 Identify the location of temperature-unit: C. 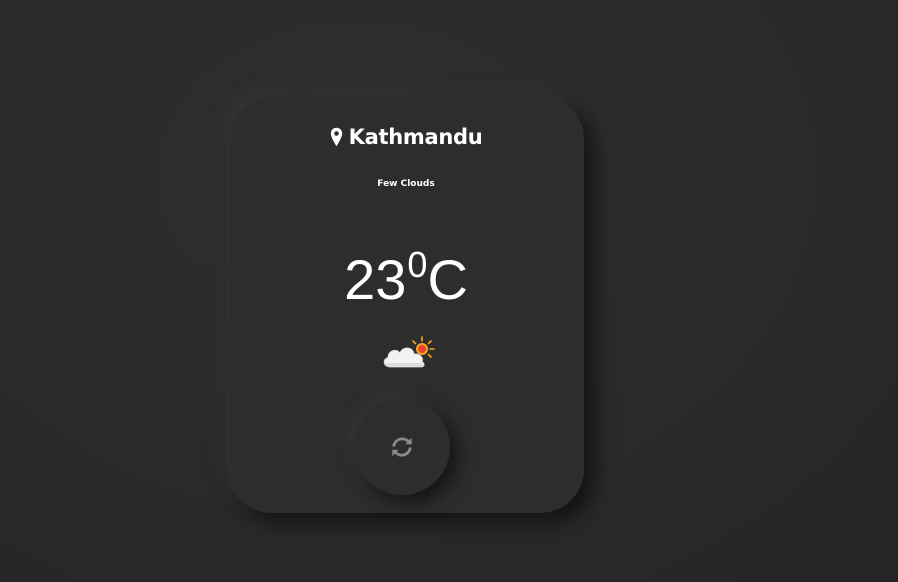
(447, 279).